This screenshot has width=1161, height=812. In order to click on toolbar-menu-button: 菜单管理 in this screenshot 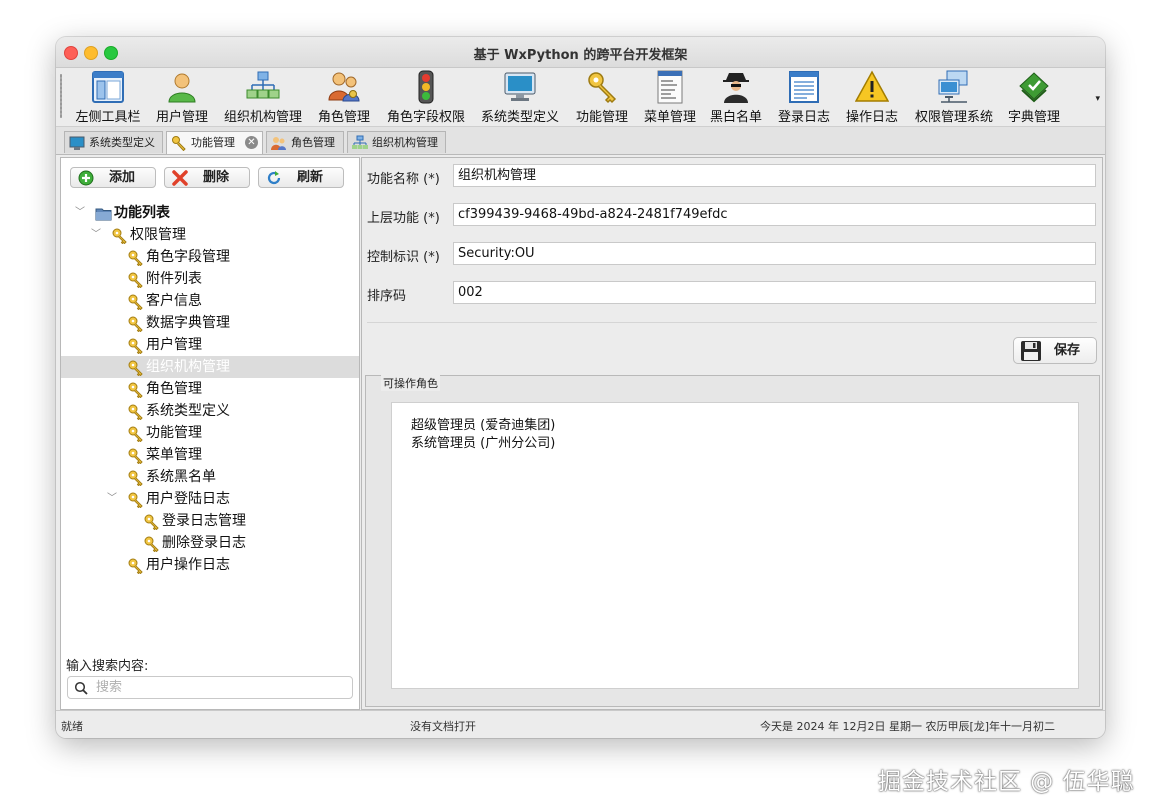, I will do `click(670, 97)`.